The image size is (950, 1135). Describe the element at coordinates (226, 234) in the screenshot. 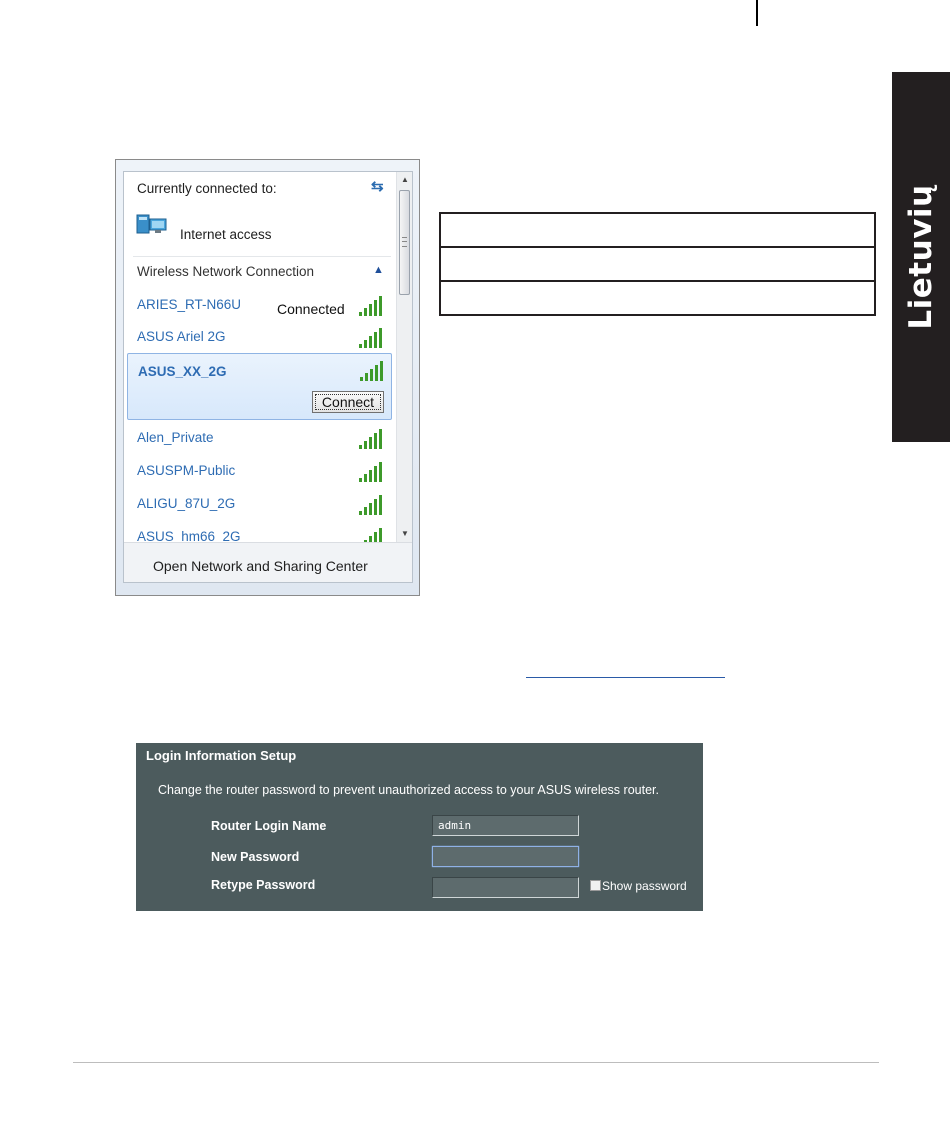

I see `internet-access-label: Internet access` at that location.